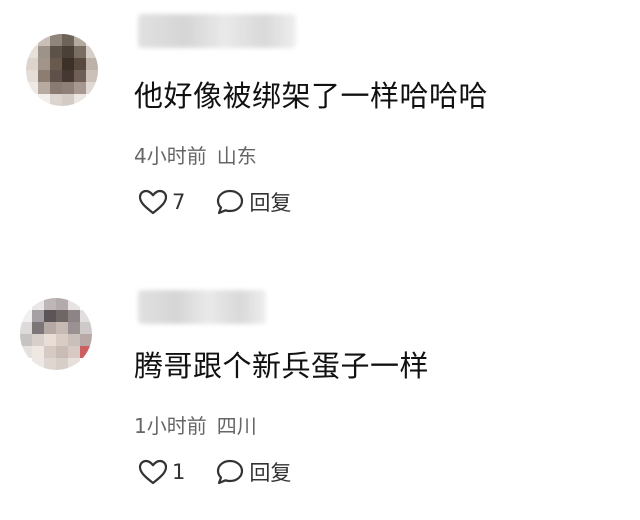  What do you see at coordinates (179, 202) in the screenshot?
I see `like-count: 7` at bounding box center [179, 202].